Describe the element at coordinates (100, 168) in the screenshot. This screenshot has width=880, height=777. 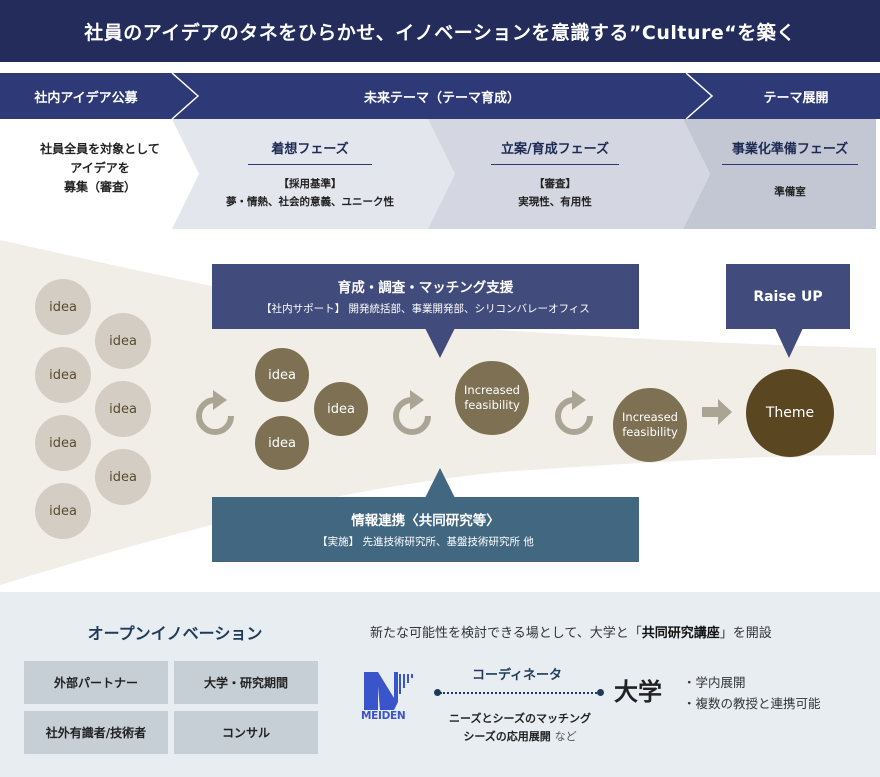
I see `recruit-description: 社員全員を対象として アイデアを 募集（審査）` at that location.